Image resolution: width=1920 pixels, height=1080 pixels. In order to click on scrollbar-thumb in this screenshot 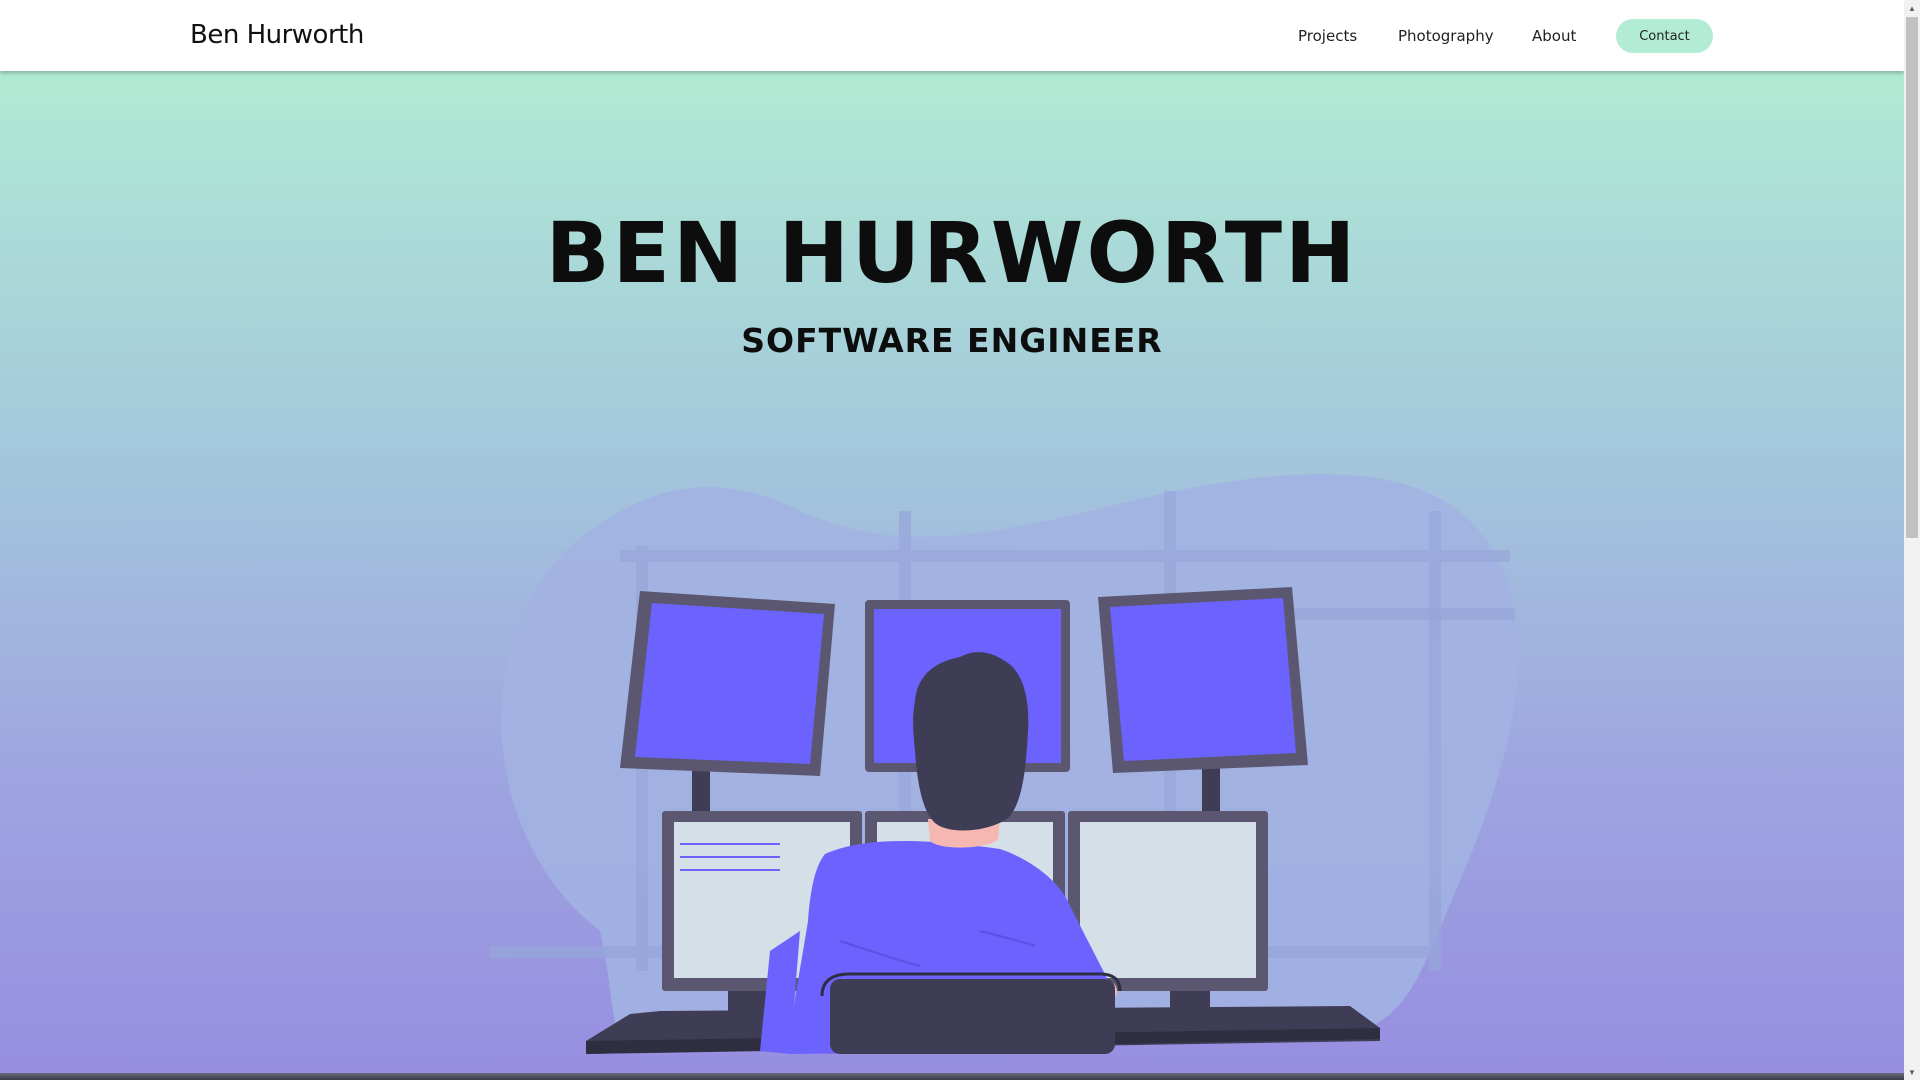, I will do `click(1912, 277)`.